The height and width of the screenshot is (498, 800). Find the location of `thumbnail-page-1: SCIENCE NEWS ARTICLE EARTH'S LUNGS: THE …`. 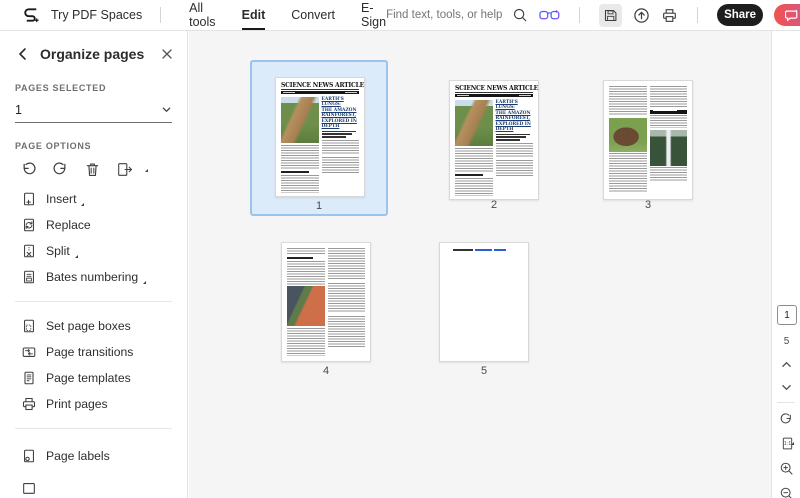

thumbnail-page-1: SCIENCE NEWS ARTICLE EARTH'S LUNGS: THE … is located at coordinates (319, 138).